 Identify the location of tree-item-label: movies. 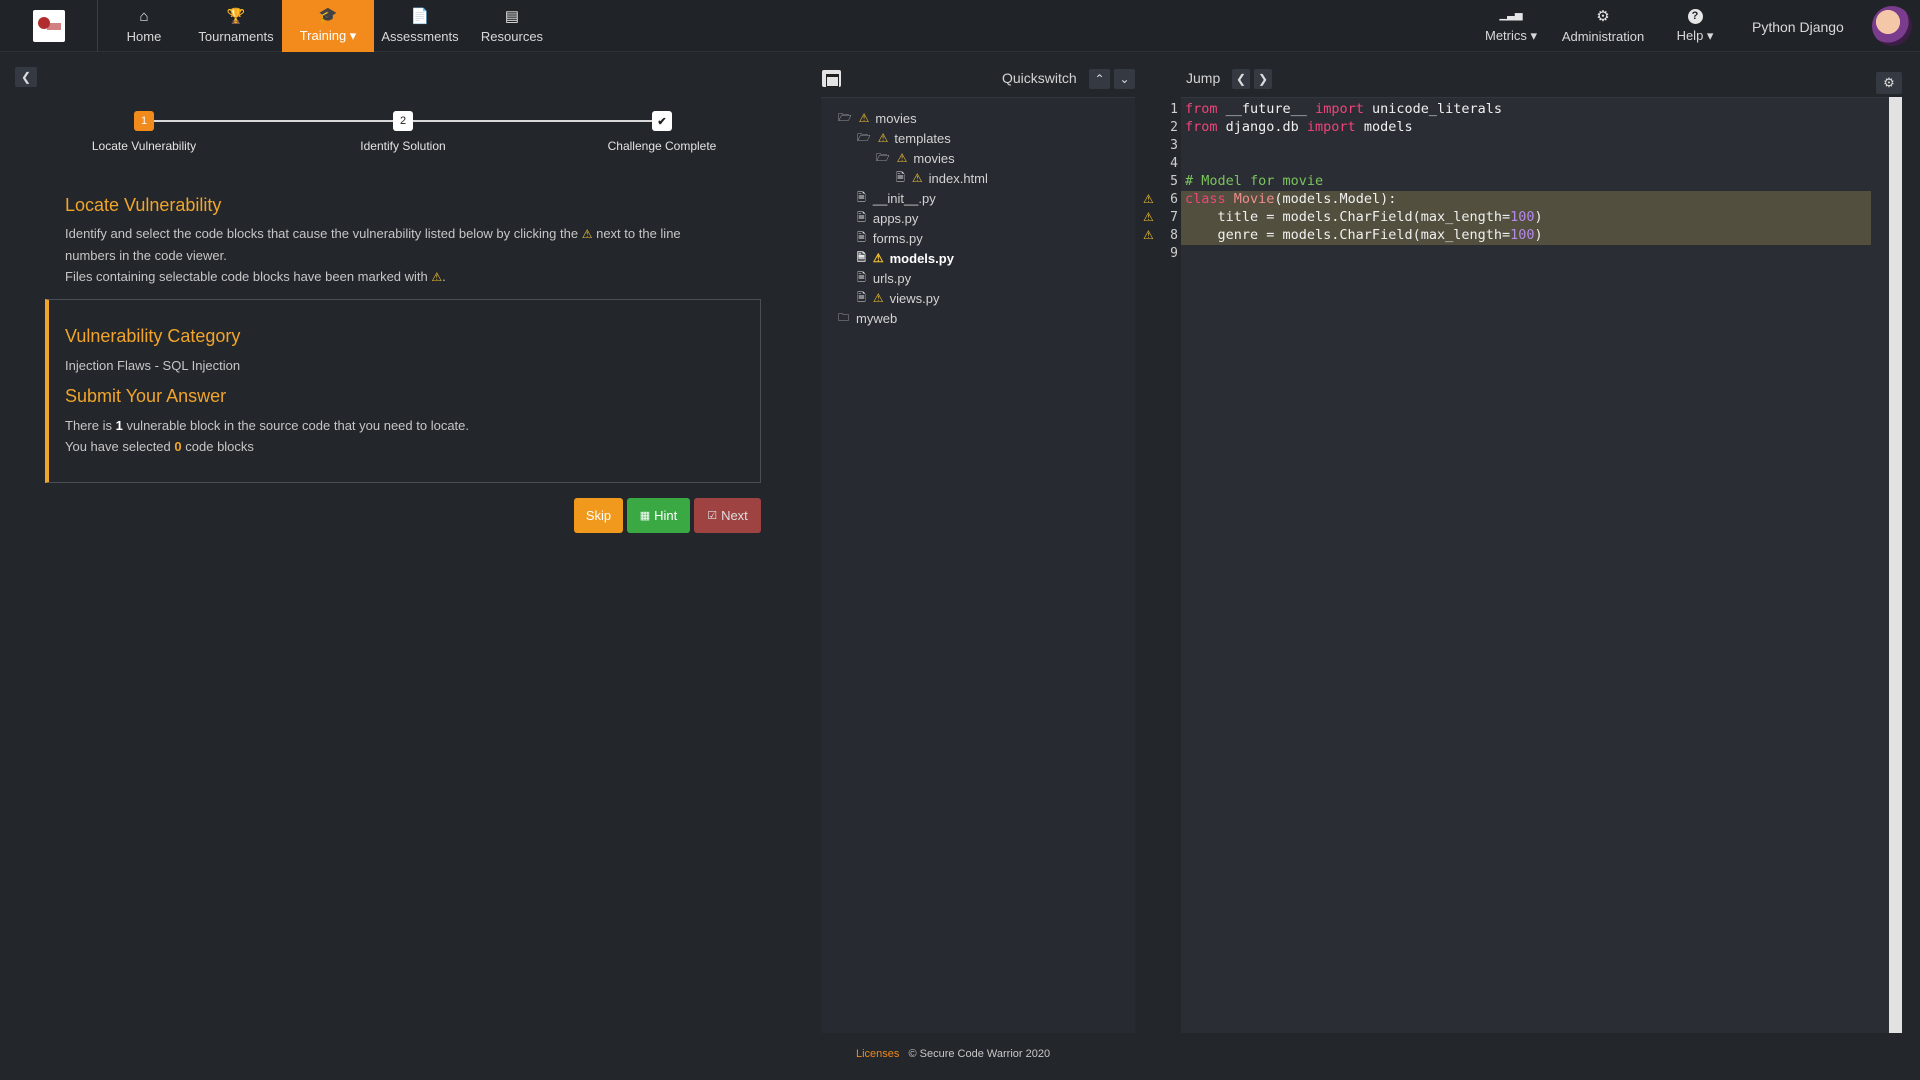
(896, 118).